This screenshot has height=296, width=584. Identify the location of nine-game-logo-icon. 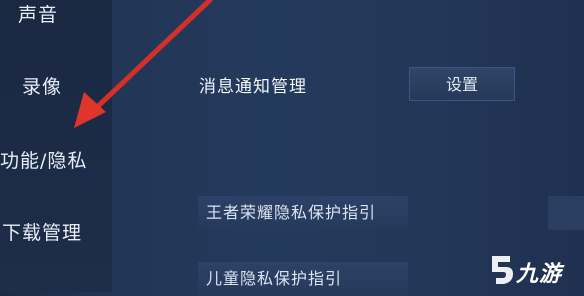
(502, 270).